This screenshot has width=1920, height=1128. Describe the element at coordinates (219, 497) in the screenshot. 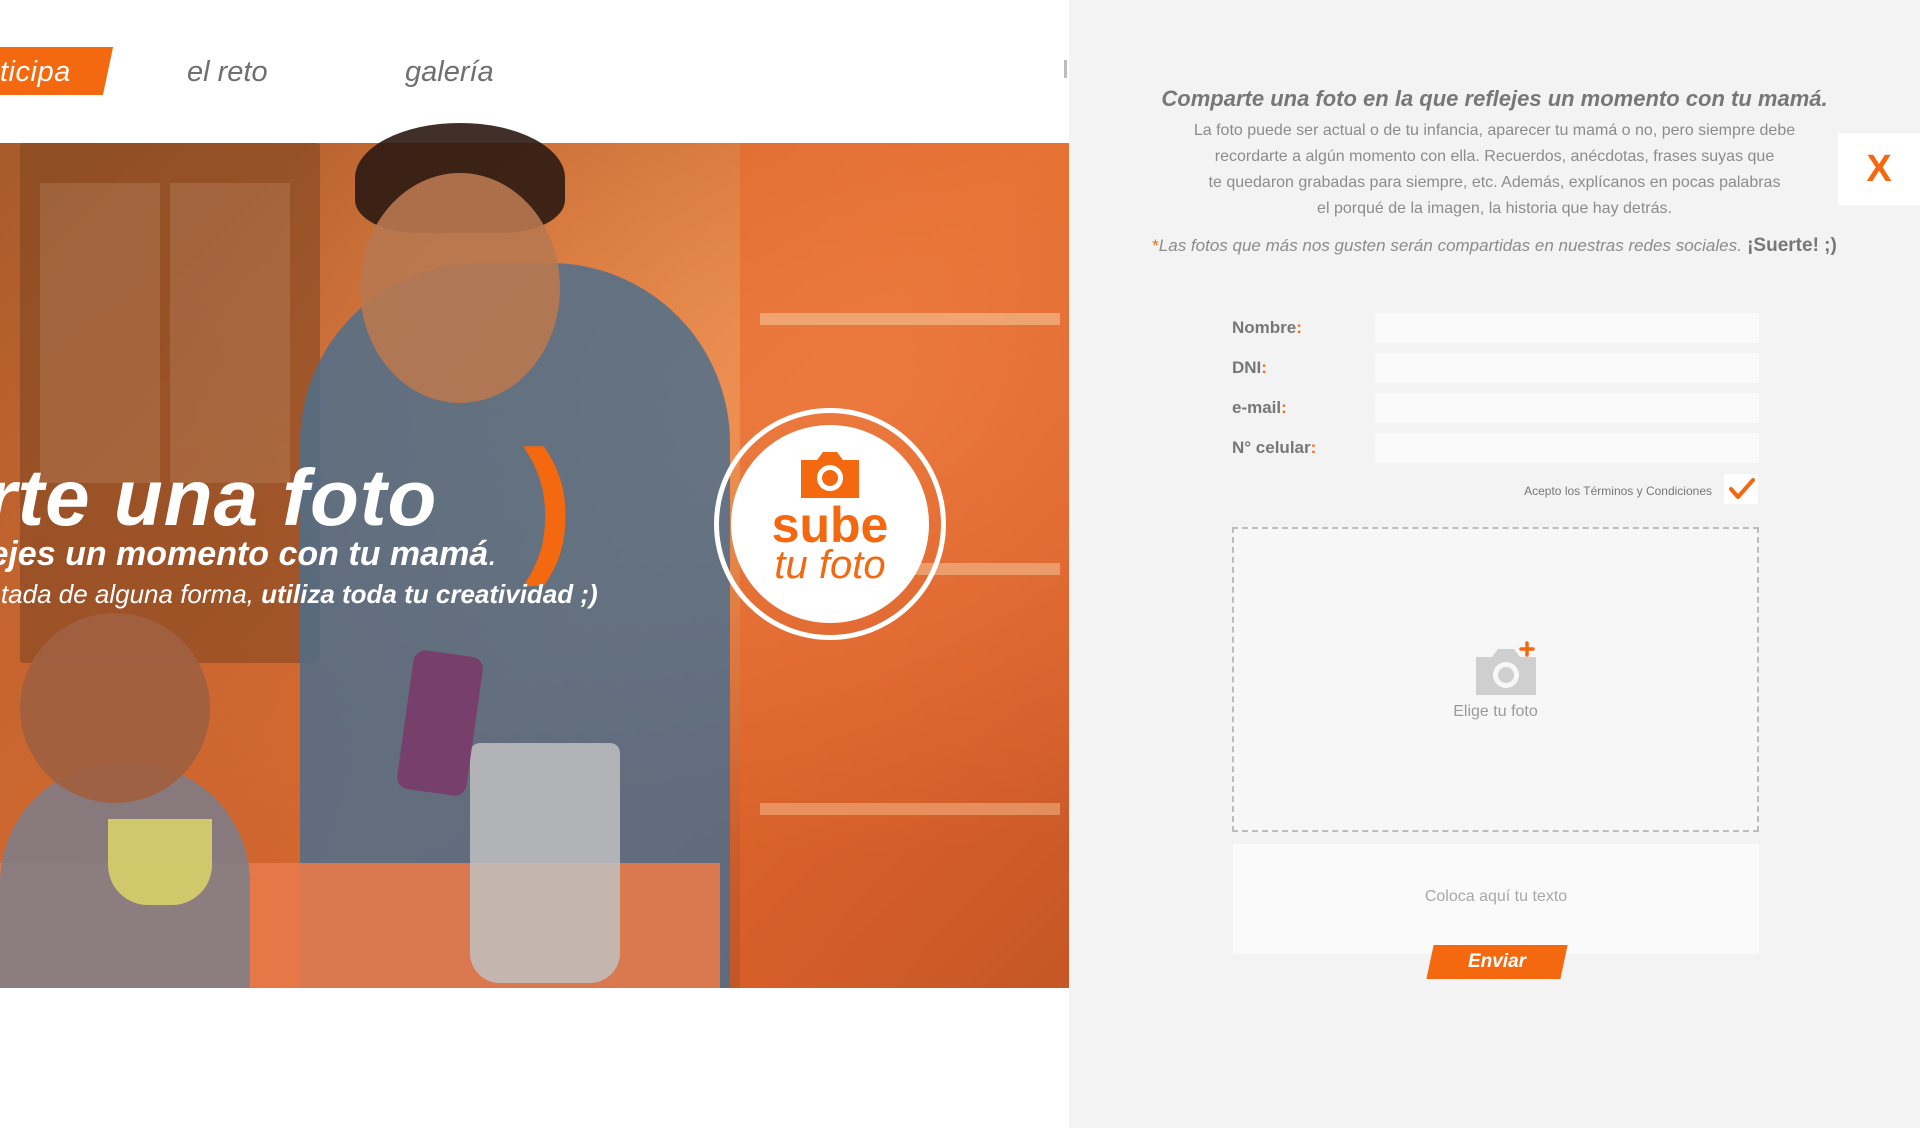

I see `hero-title: parte una foto` at that location.